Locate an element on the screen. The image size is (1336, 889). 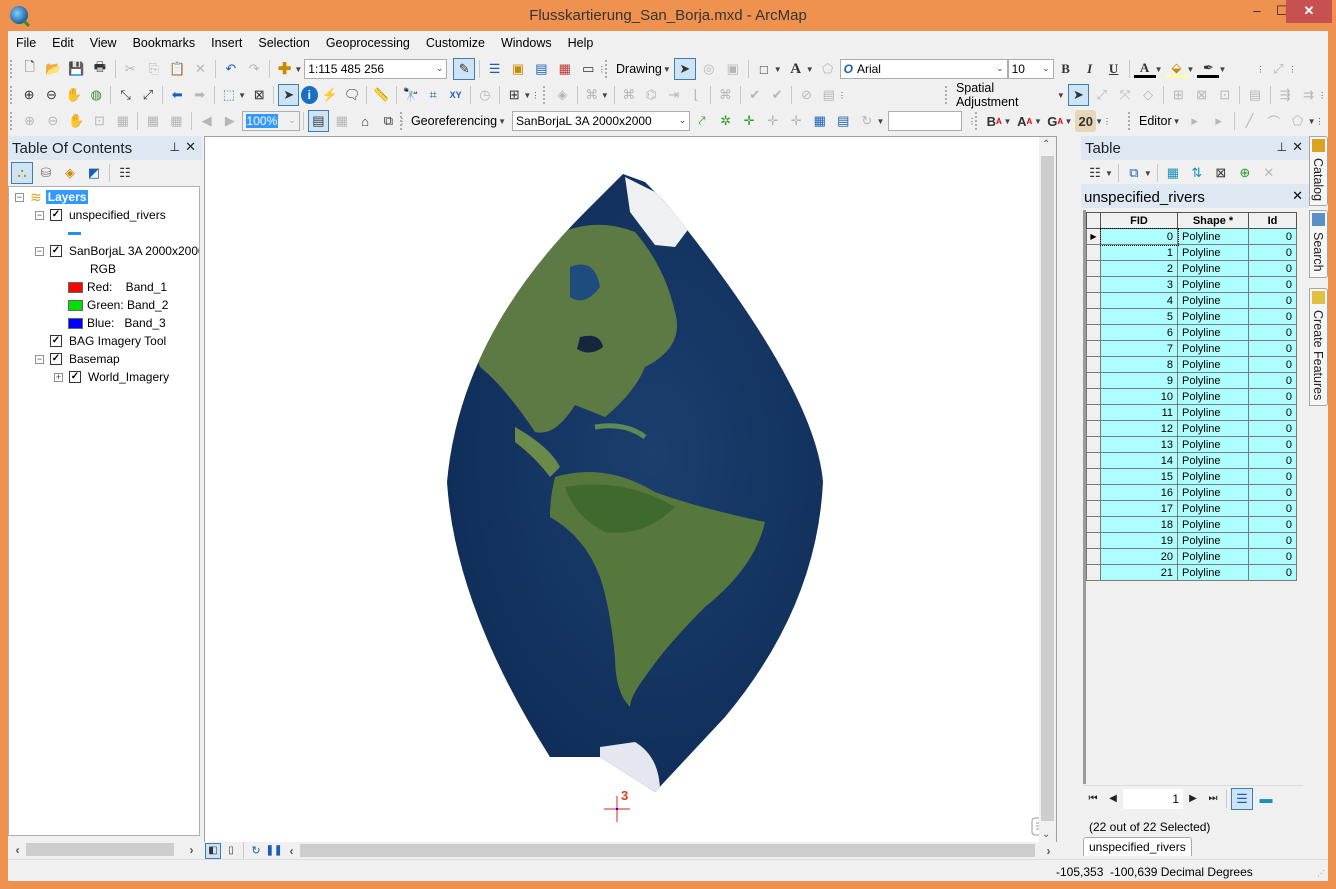
table-row: 13 Polyline 0 is located at coordinates (1191, 444).